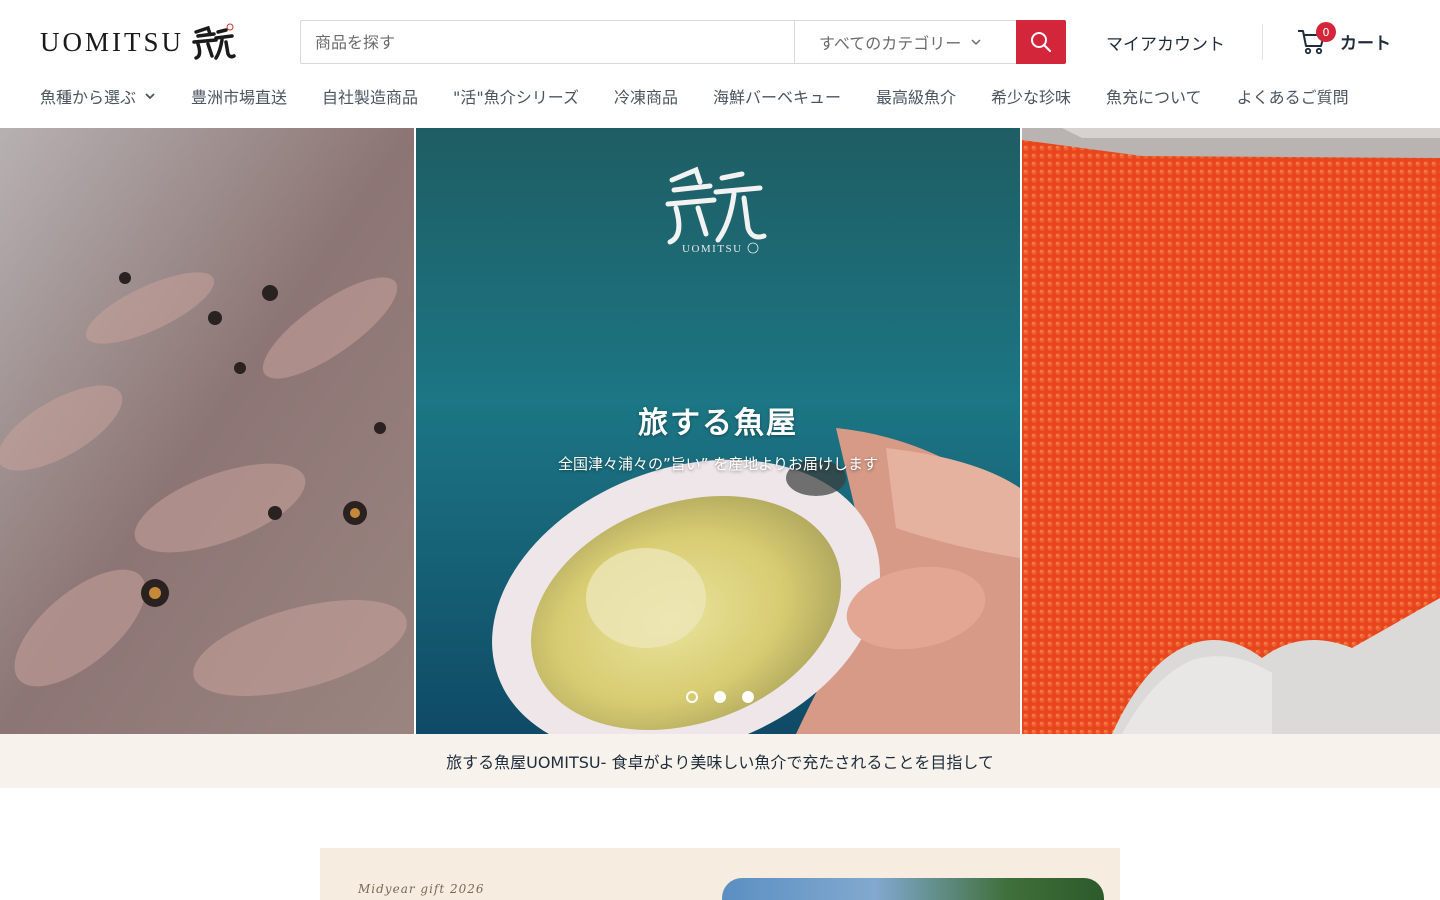 This screenshot has width=1440, height=900. I want to click on site-logo: UOMITSU, so click(138, 42).